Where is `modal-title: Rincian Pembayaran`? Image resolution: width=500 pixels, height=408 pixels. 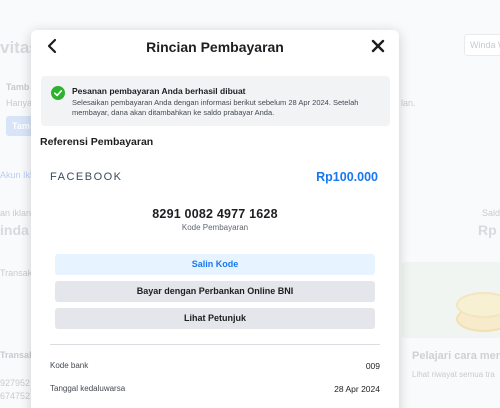
modal-title: Rincian Pembayaran is located at coordinates (215, 47).